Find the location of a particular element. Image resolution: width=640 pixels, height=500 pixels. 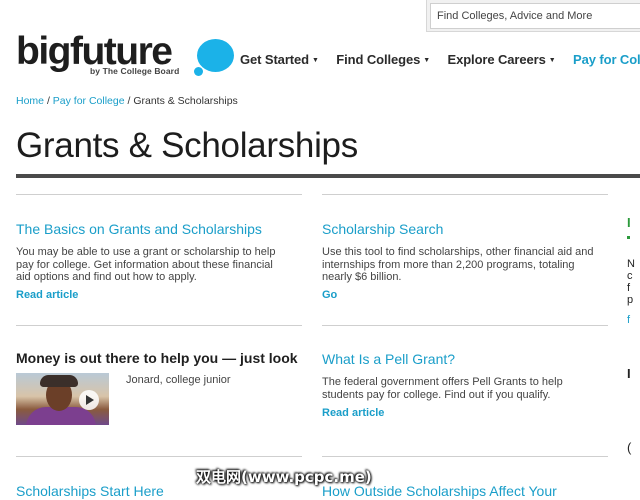

search-input is located at coordinates (535, 16).